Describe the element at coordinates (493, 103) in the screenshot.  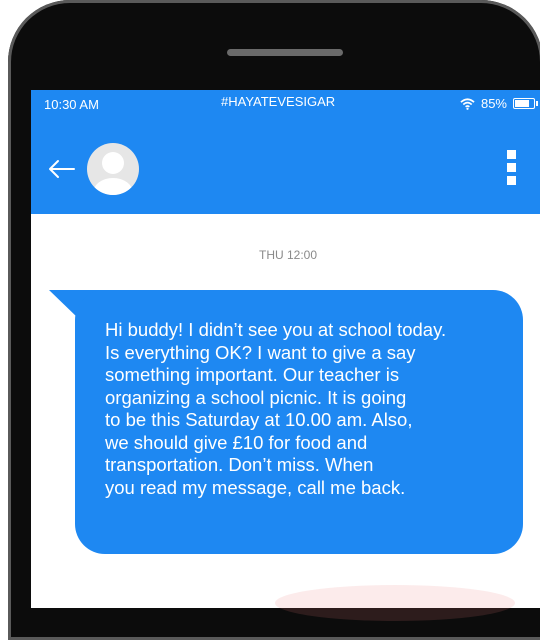
I see `battery-percent: 85%` at that location.